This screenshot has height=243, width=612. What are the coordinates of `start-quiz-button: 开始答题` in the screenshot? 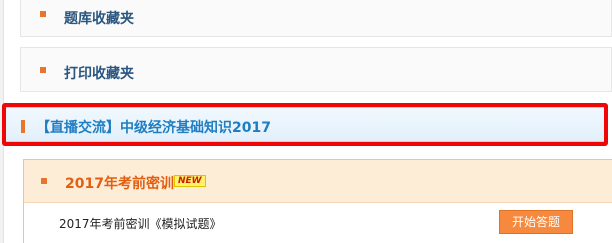 It's located at (536, 222).